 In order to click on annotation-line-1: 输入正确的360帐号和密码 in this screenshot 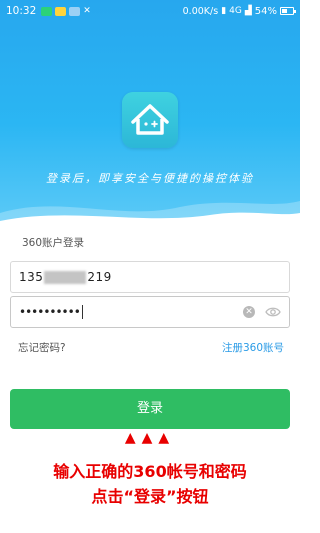, I will do `click(150, 471)`.